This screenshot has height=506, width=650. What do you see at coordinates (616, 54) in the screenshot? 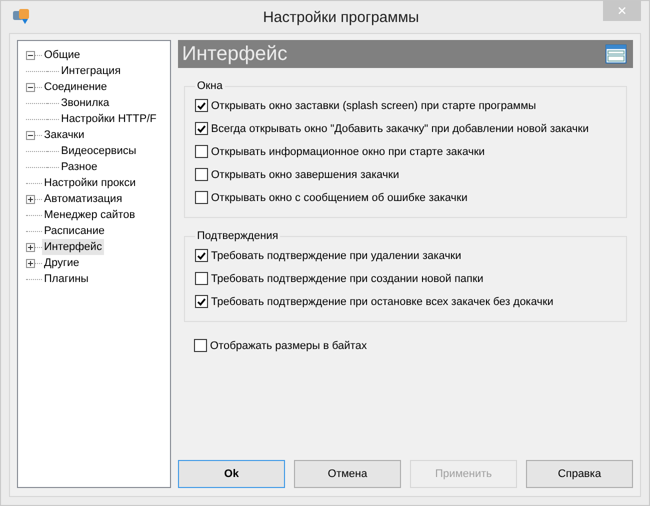
I see `window-icon` at bounding box center [616, 54].